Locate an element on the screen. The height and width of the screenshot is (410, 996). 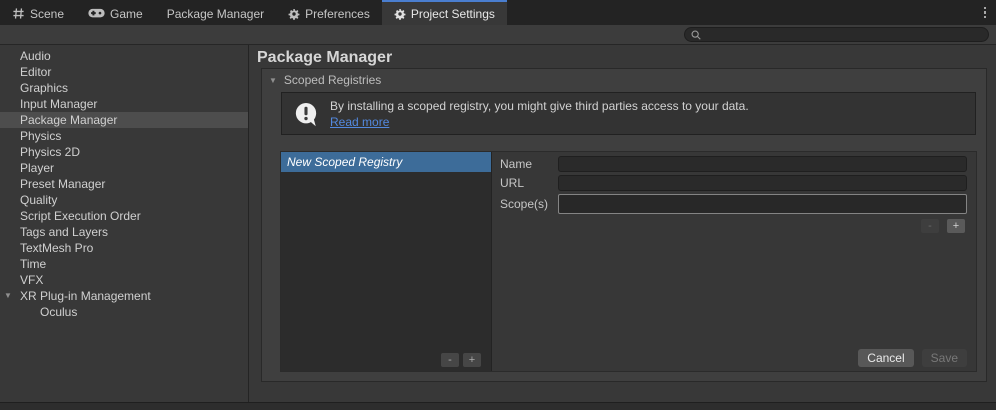
sidebar-item-input-manager: Input Manager is located at coordinates (124, 104).